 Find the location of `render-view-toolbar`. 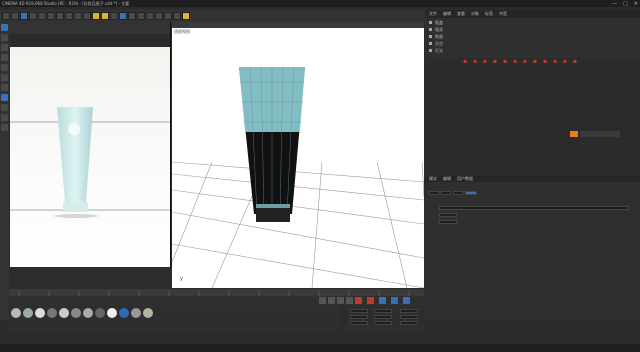

render-view-toolbar is located at coordinates (89, 28).